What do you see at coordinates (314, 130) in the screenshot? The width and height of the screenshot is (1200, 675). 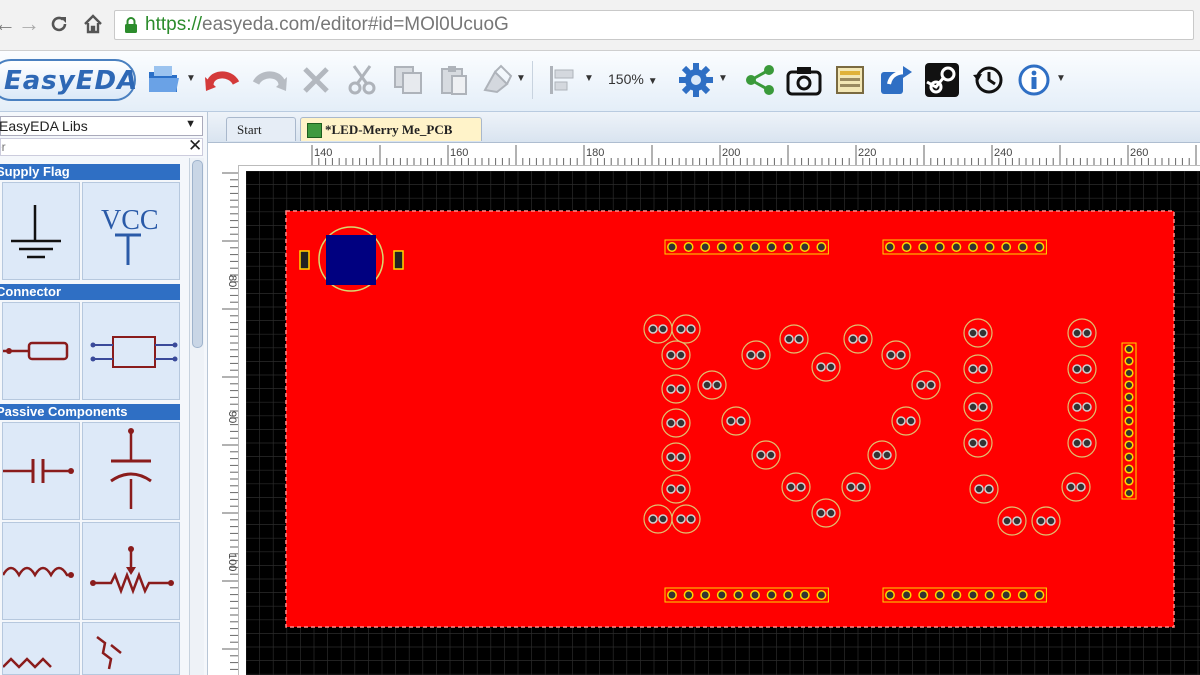 I see `pcb-document-icon` at bounding box center [314, 130].